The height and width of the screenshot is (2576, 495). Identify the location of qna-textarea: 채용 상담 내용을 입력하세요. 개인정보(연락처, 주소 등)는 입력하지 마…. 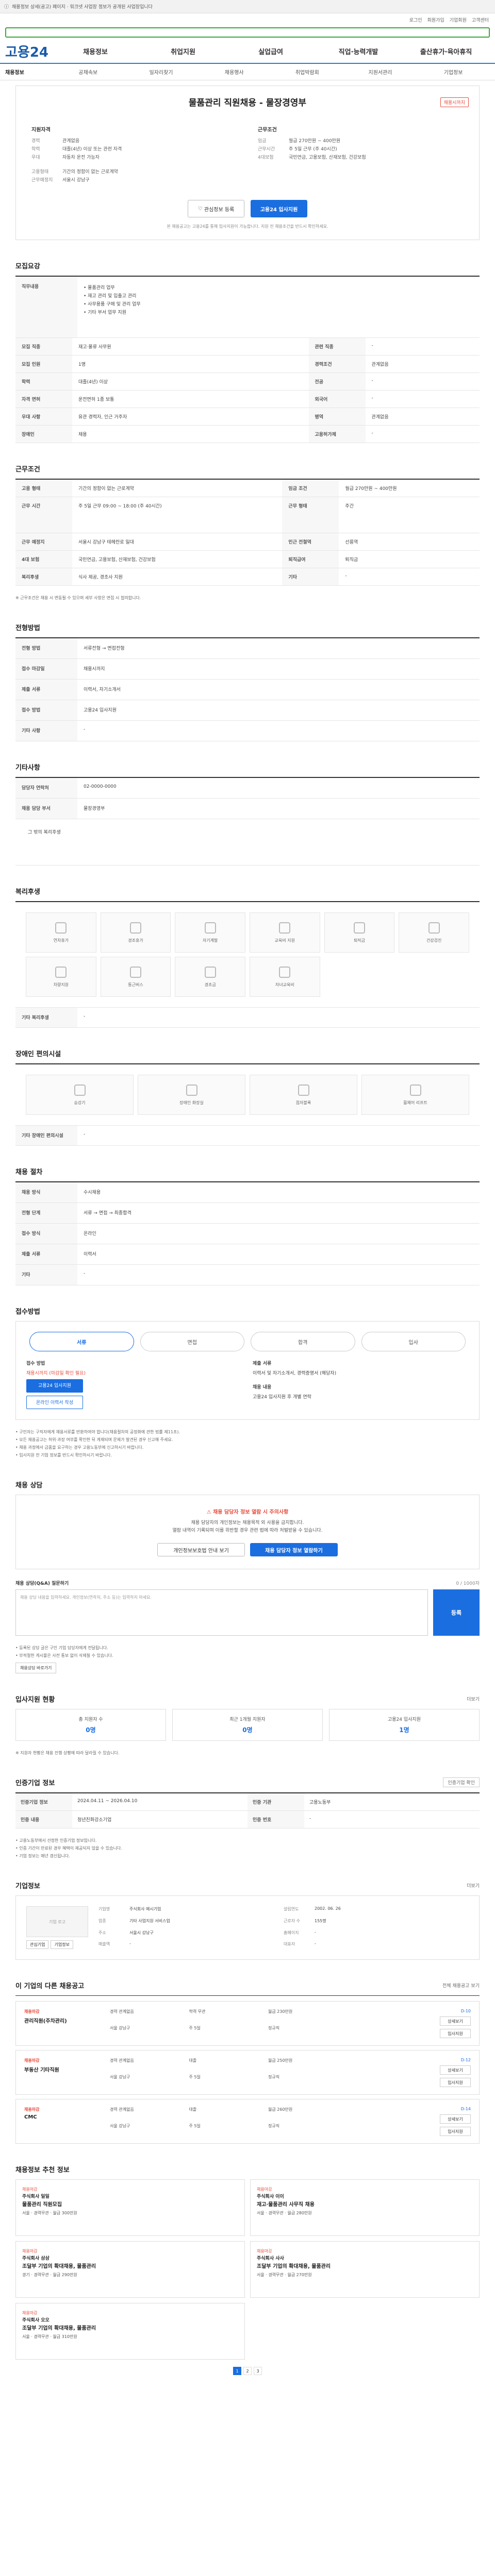
(221, 1612).